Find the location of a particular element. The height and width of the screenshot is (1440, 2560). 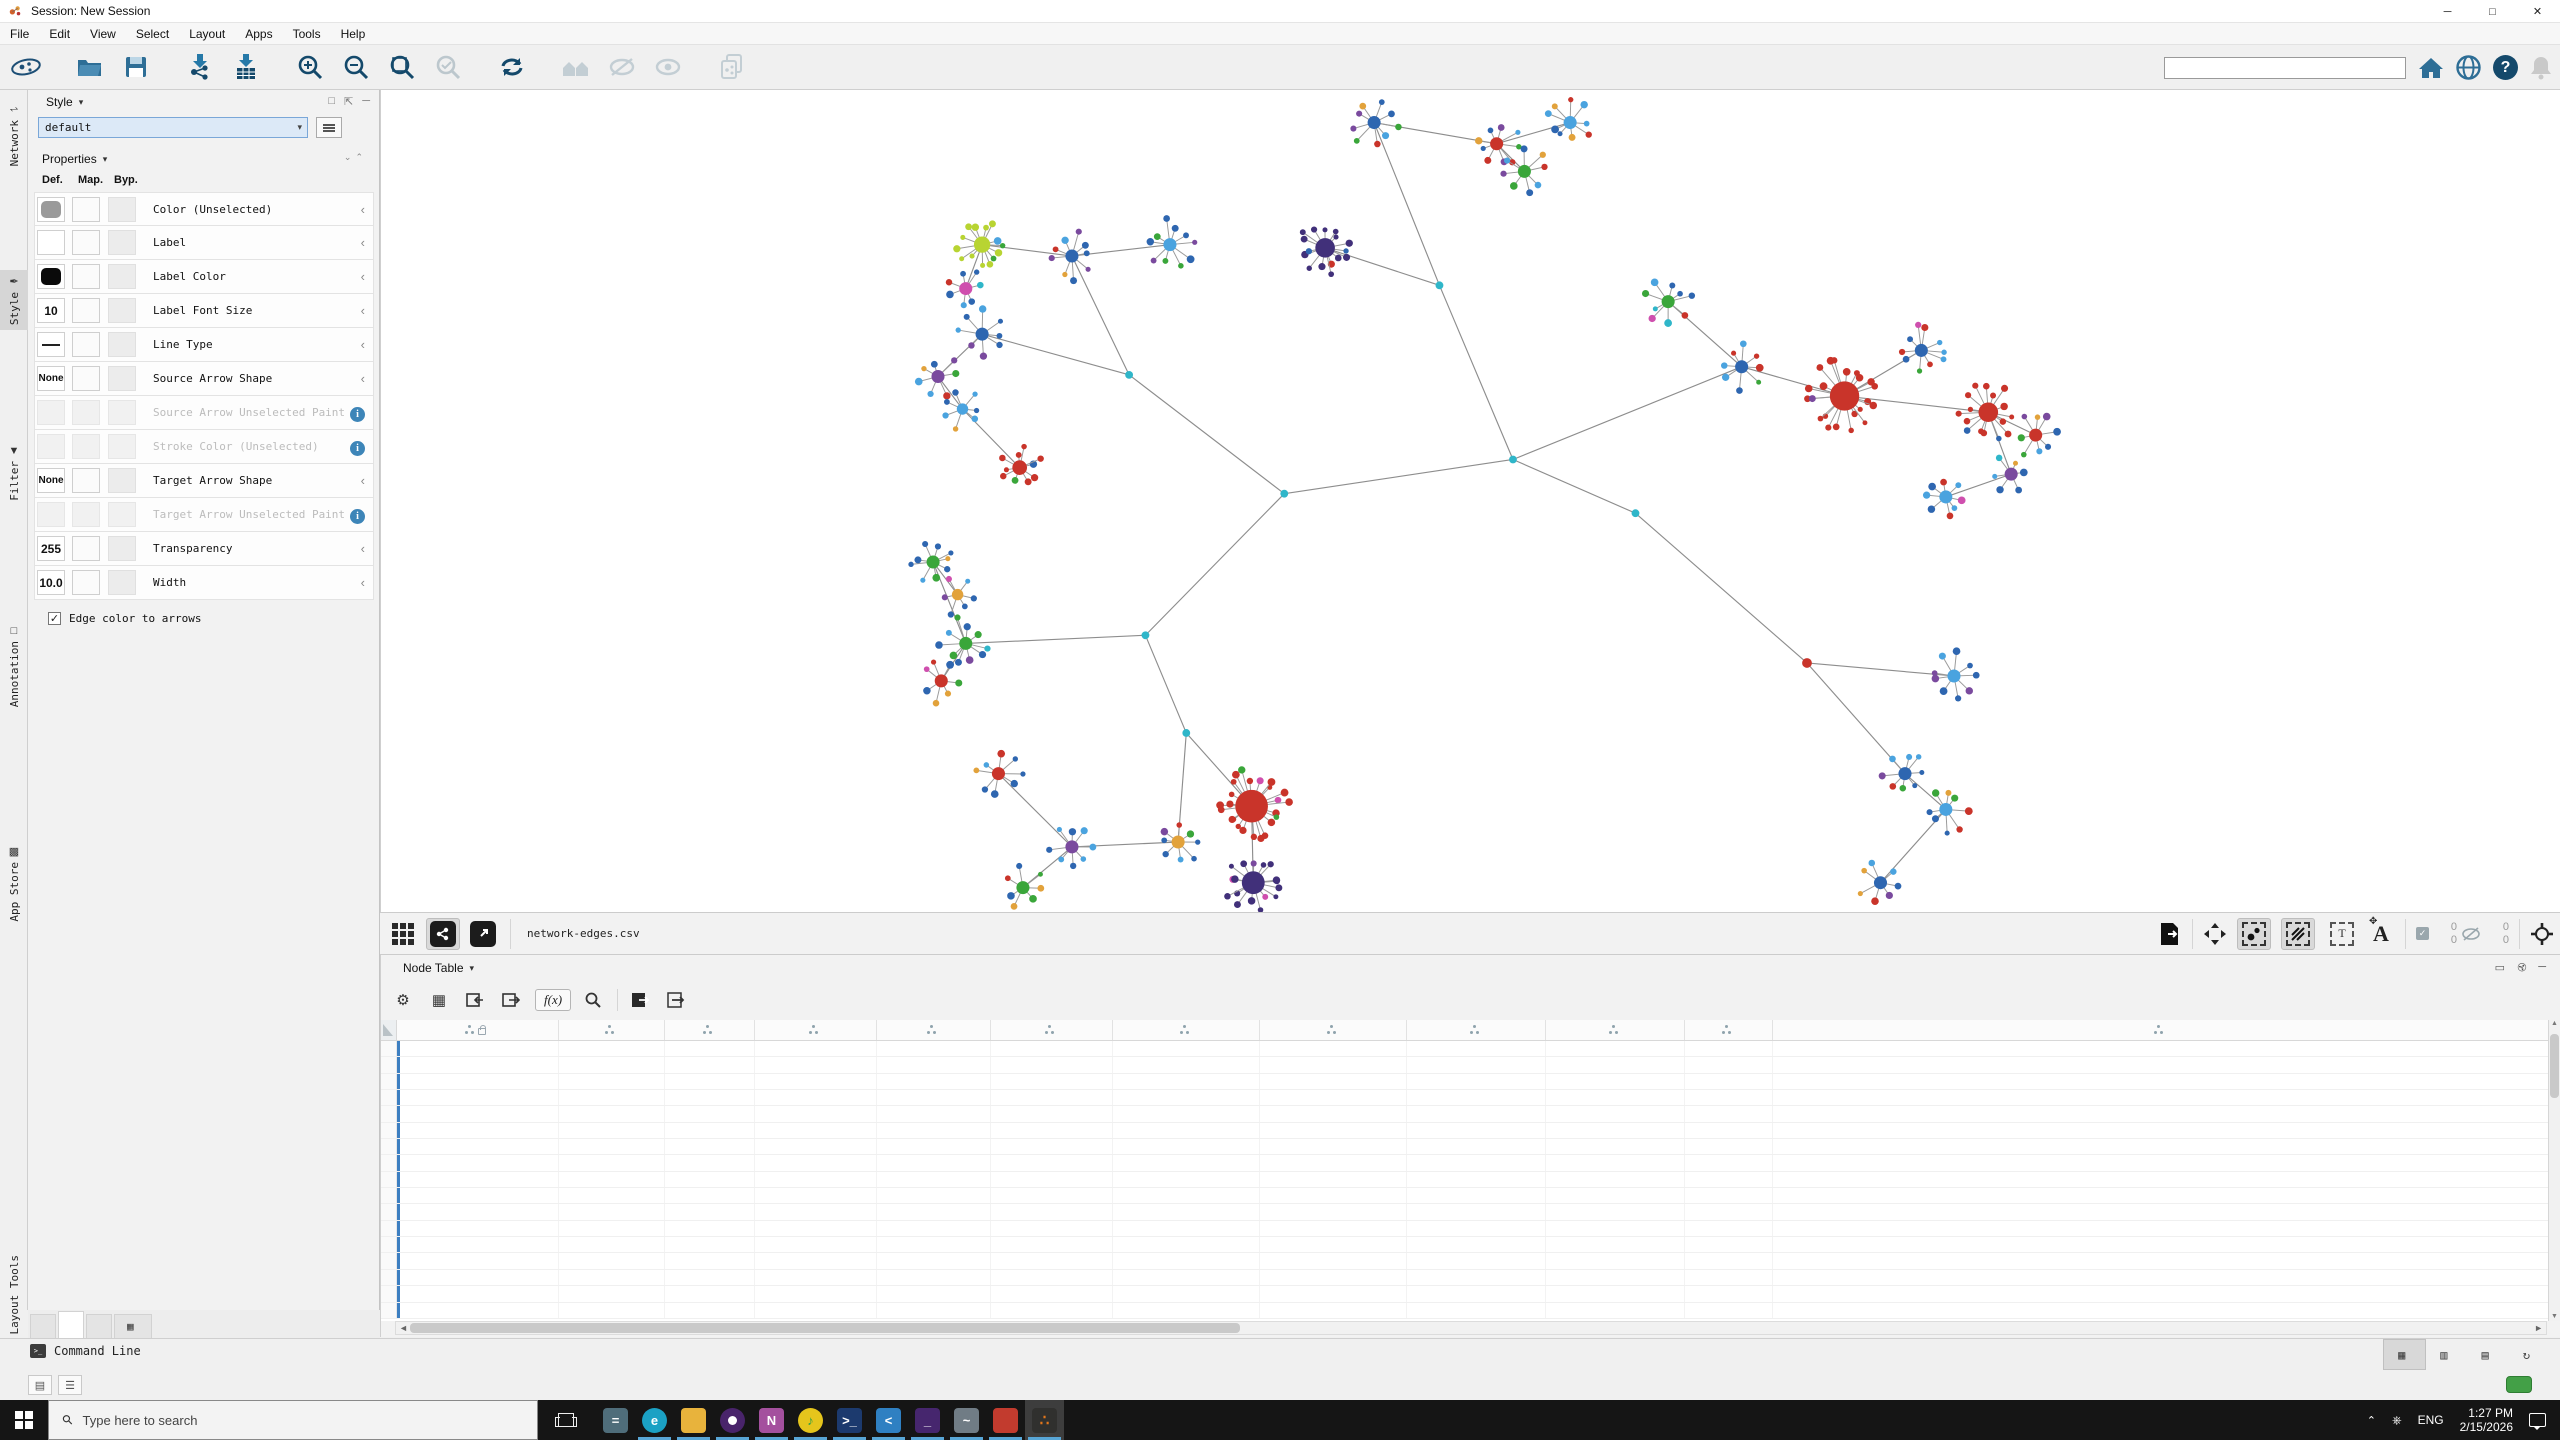

label-tool-icon: A ✥ is located at coordinates (2382, 932).